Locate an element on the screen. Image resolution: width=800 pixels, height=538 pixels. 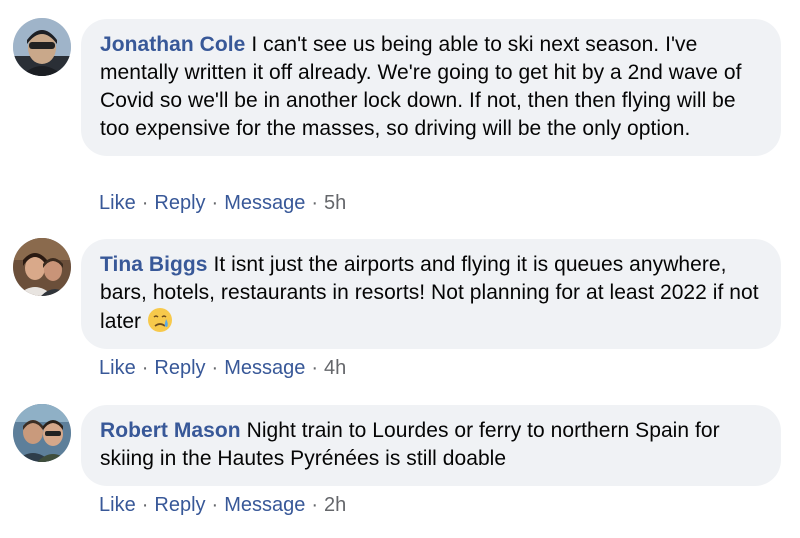
crying-face-emoji-icon is located at coordinates (160, 320).